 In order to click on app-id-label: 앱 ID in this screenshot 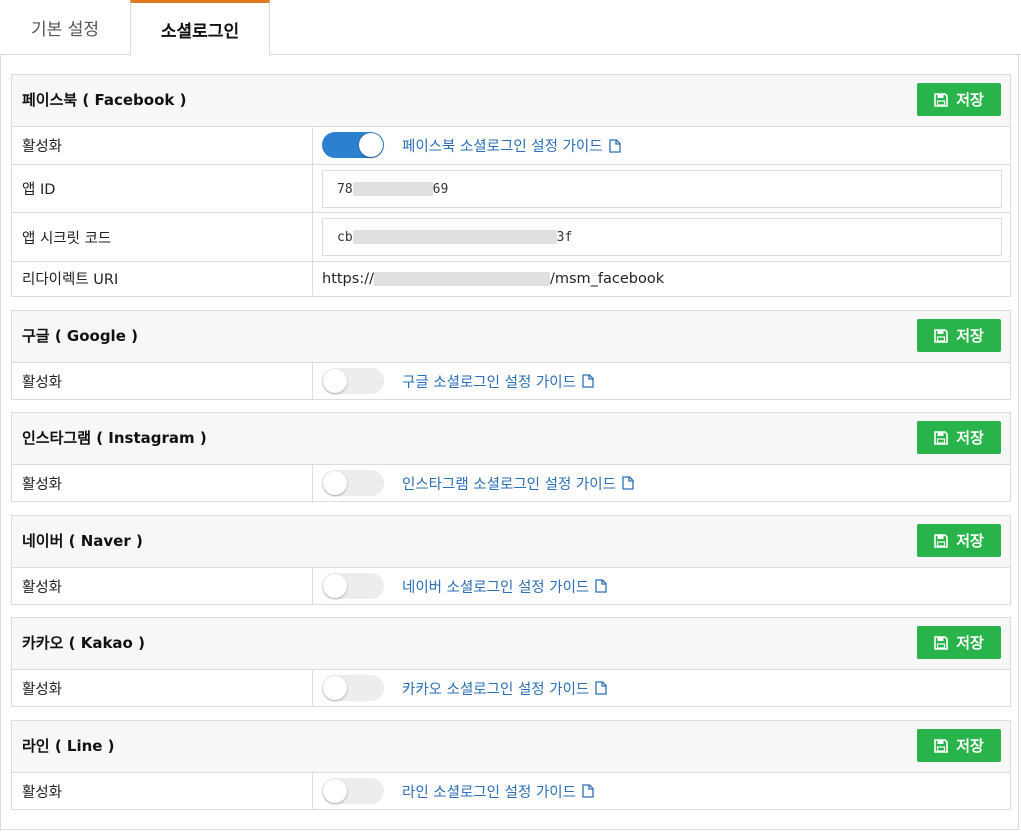, I will do `click(39, 190)`.